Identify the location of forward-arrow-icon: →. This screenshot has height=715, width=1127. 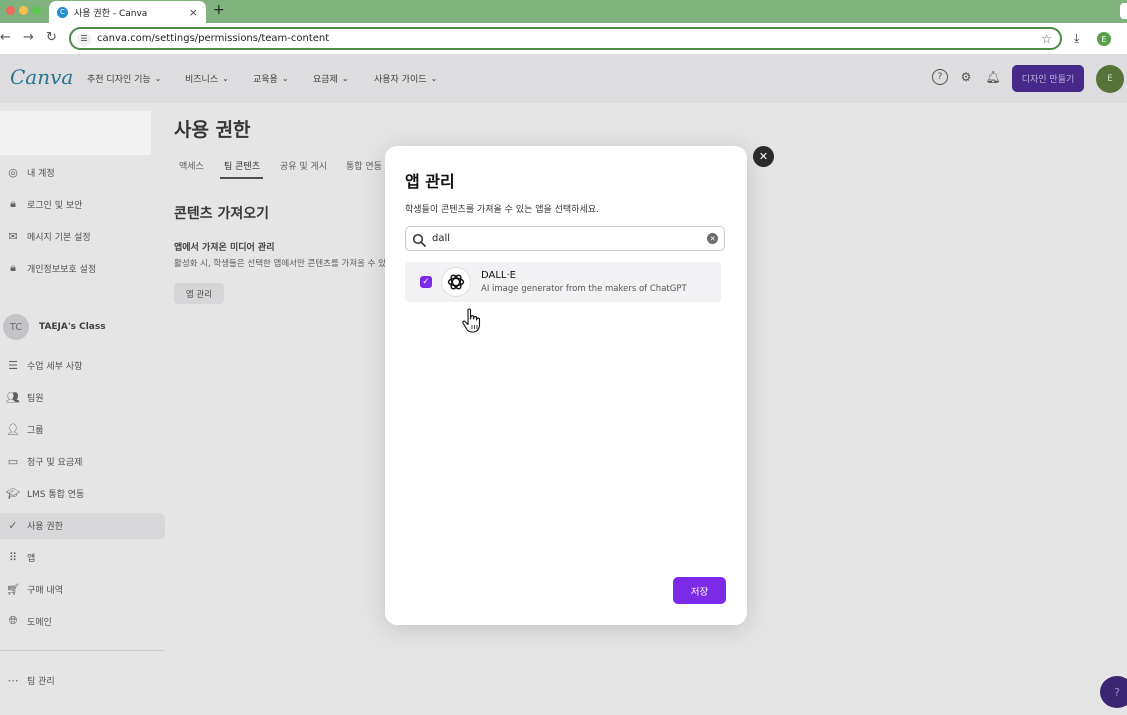
(28, 37).